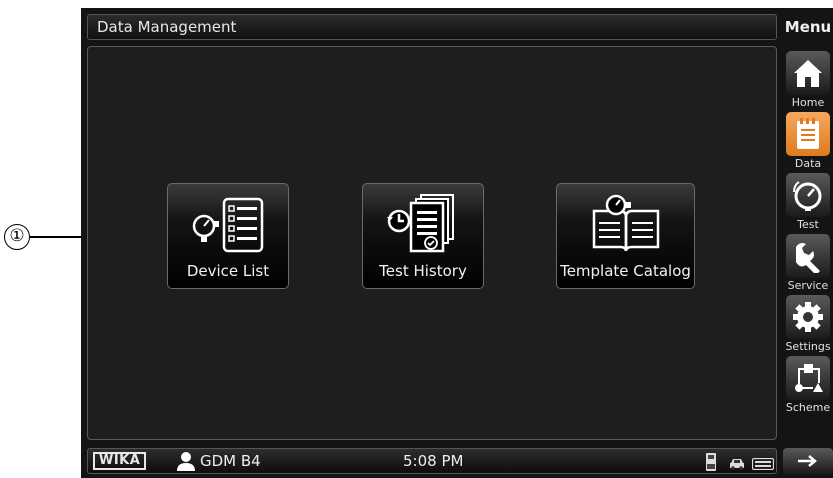  What do you see at coordinates (808, 163) in the screenshot?
I see `menu-label-data: Data` at bounding box center [808, 163].